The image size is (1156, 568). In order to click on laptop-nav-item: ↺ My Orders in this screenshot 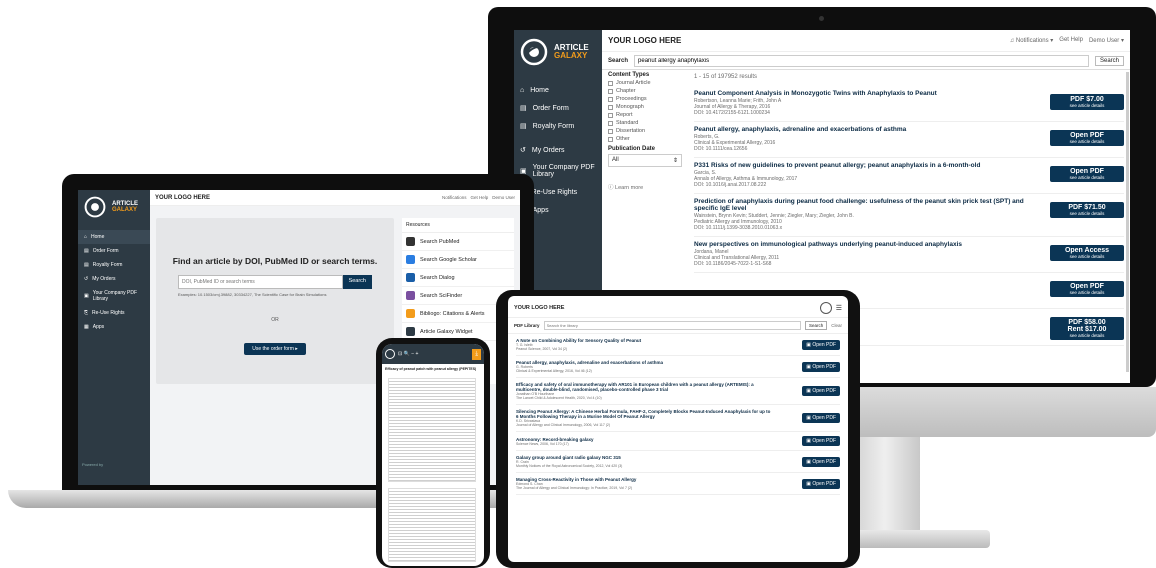, I will do `click(114, 279)`.